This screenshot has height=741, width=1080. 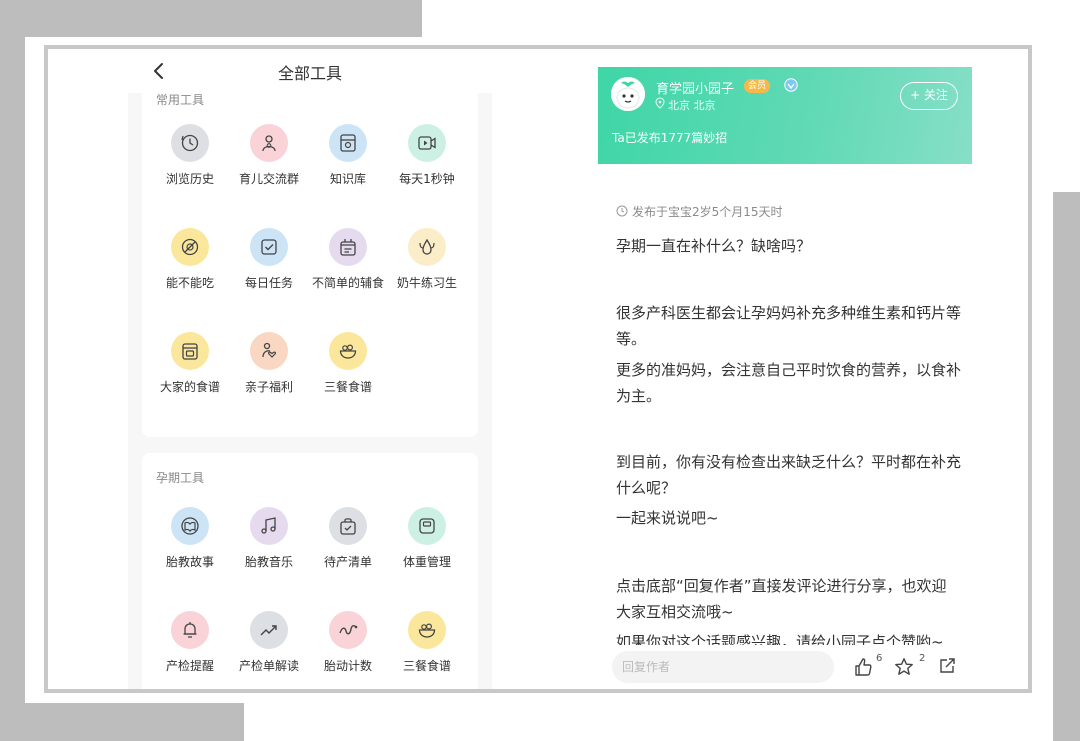 I want to click on tool-label: 每日任务, so click(x=268, y=283).